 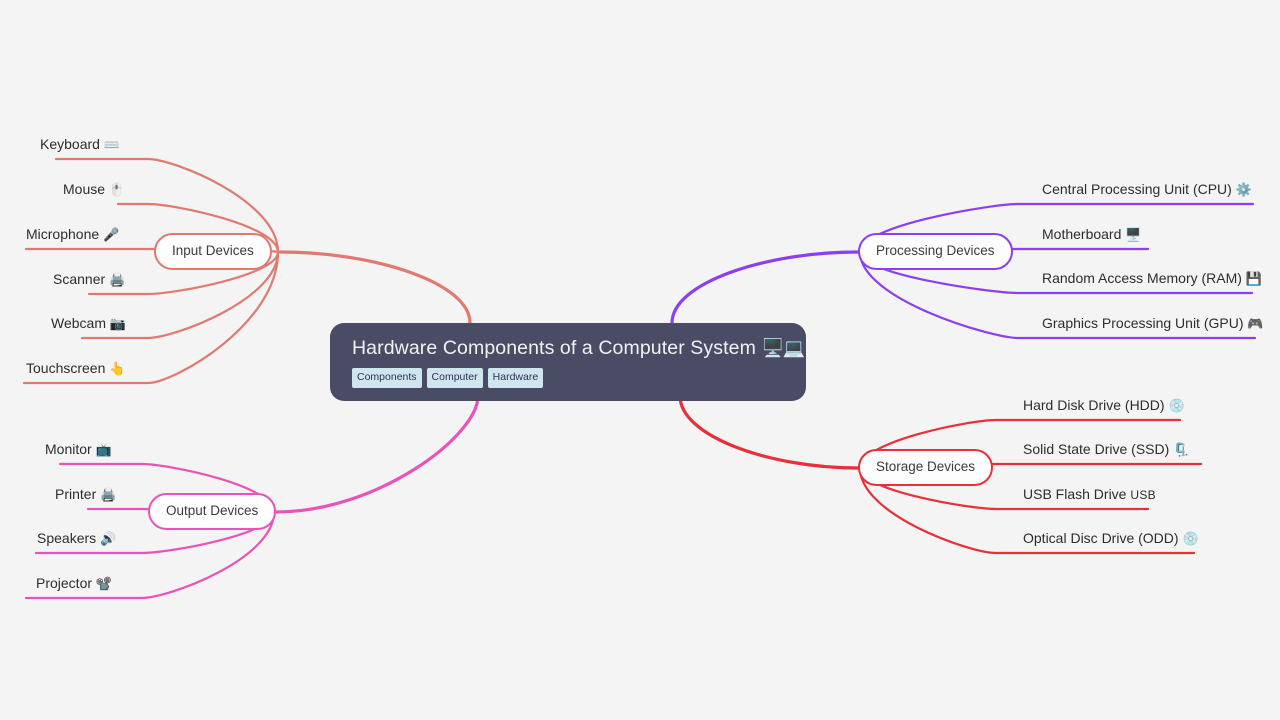 I want to click on leaf-icon: 🔊, so click(x=108, y=538).